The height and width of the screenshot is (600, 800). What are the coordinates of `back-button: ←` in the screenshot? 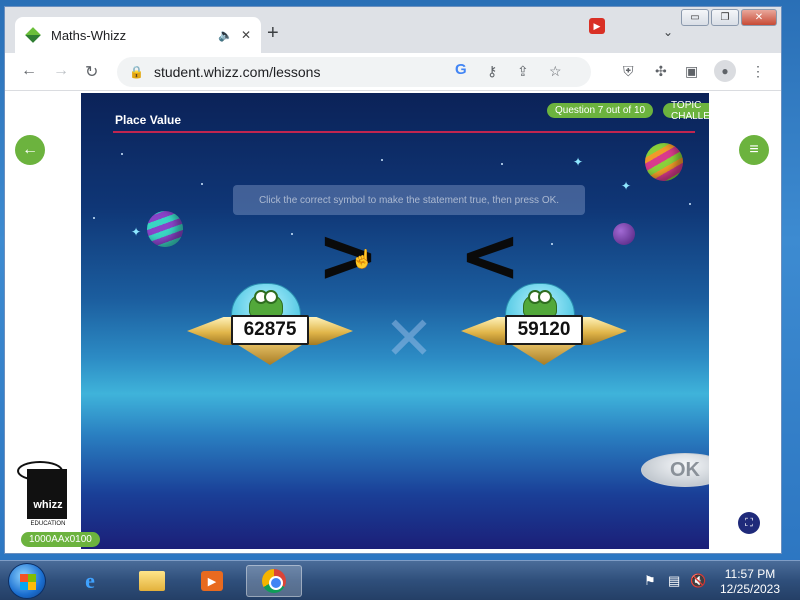 It's located at (30, 150).